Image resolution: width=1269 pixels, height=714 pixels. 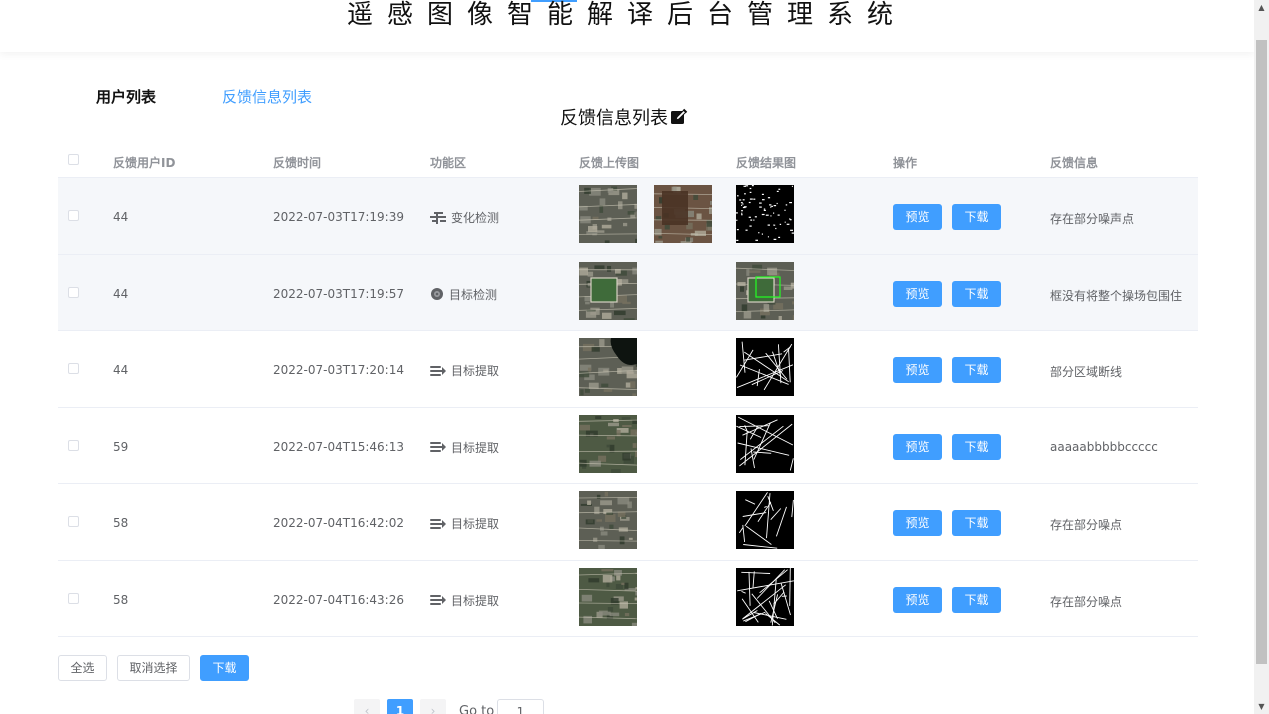 I want to click on feedback-message-cell: 框没有将整个操场包围住, so click(x=1116, y=295).